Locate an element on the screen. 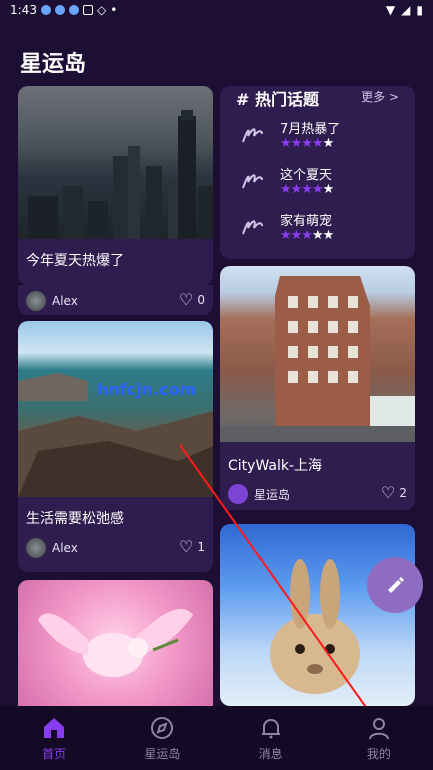  nav-item-home: 首页 is located at coordinates (54, 738).